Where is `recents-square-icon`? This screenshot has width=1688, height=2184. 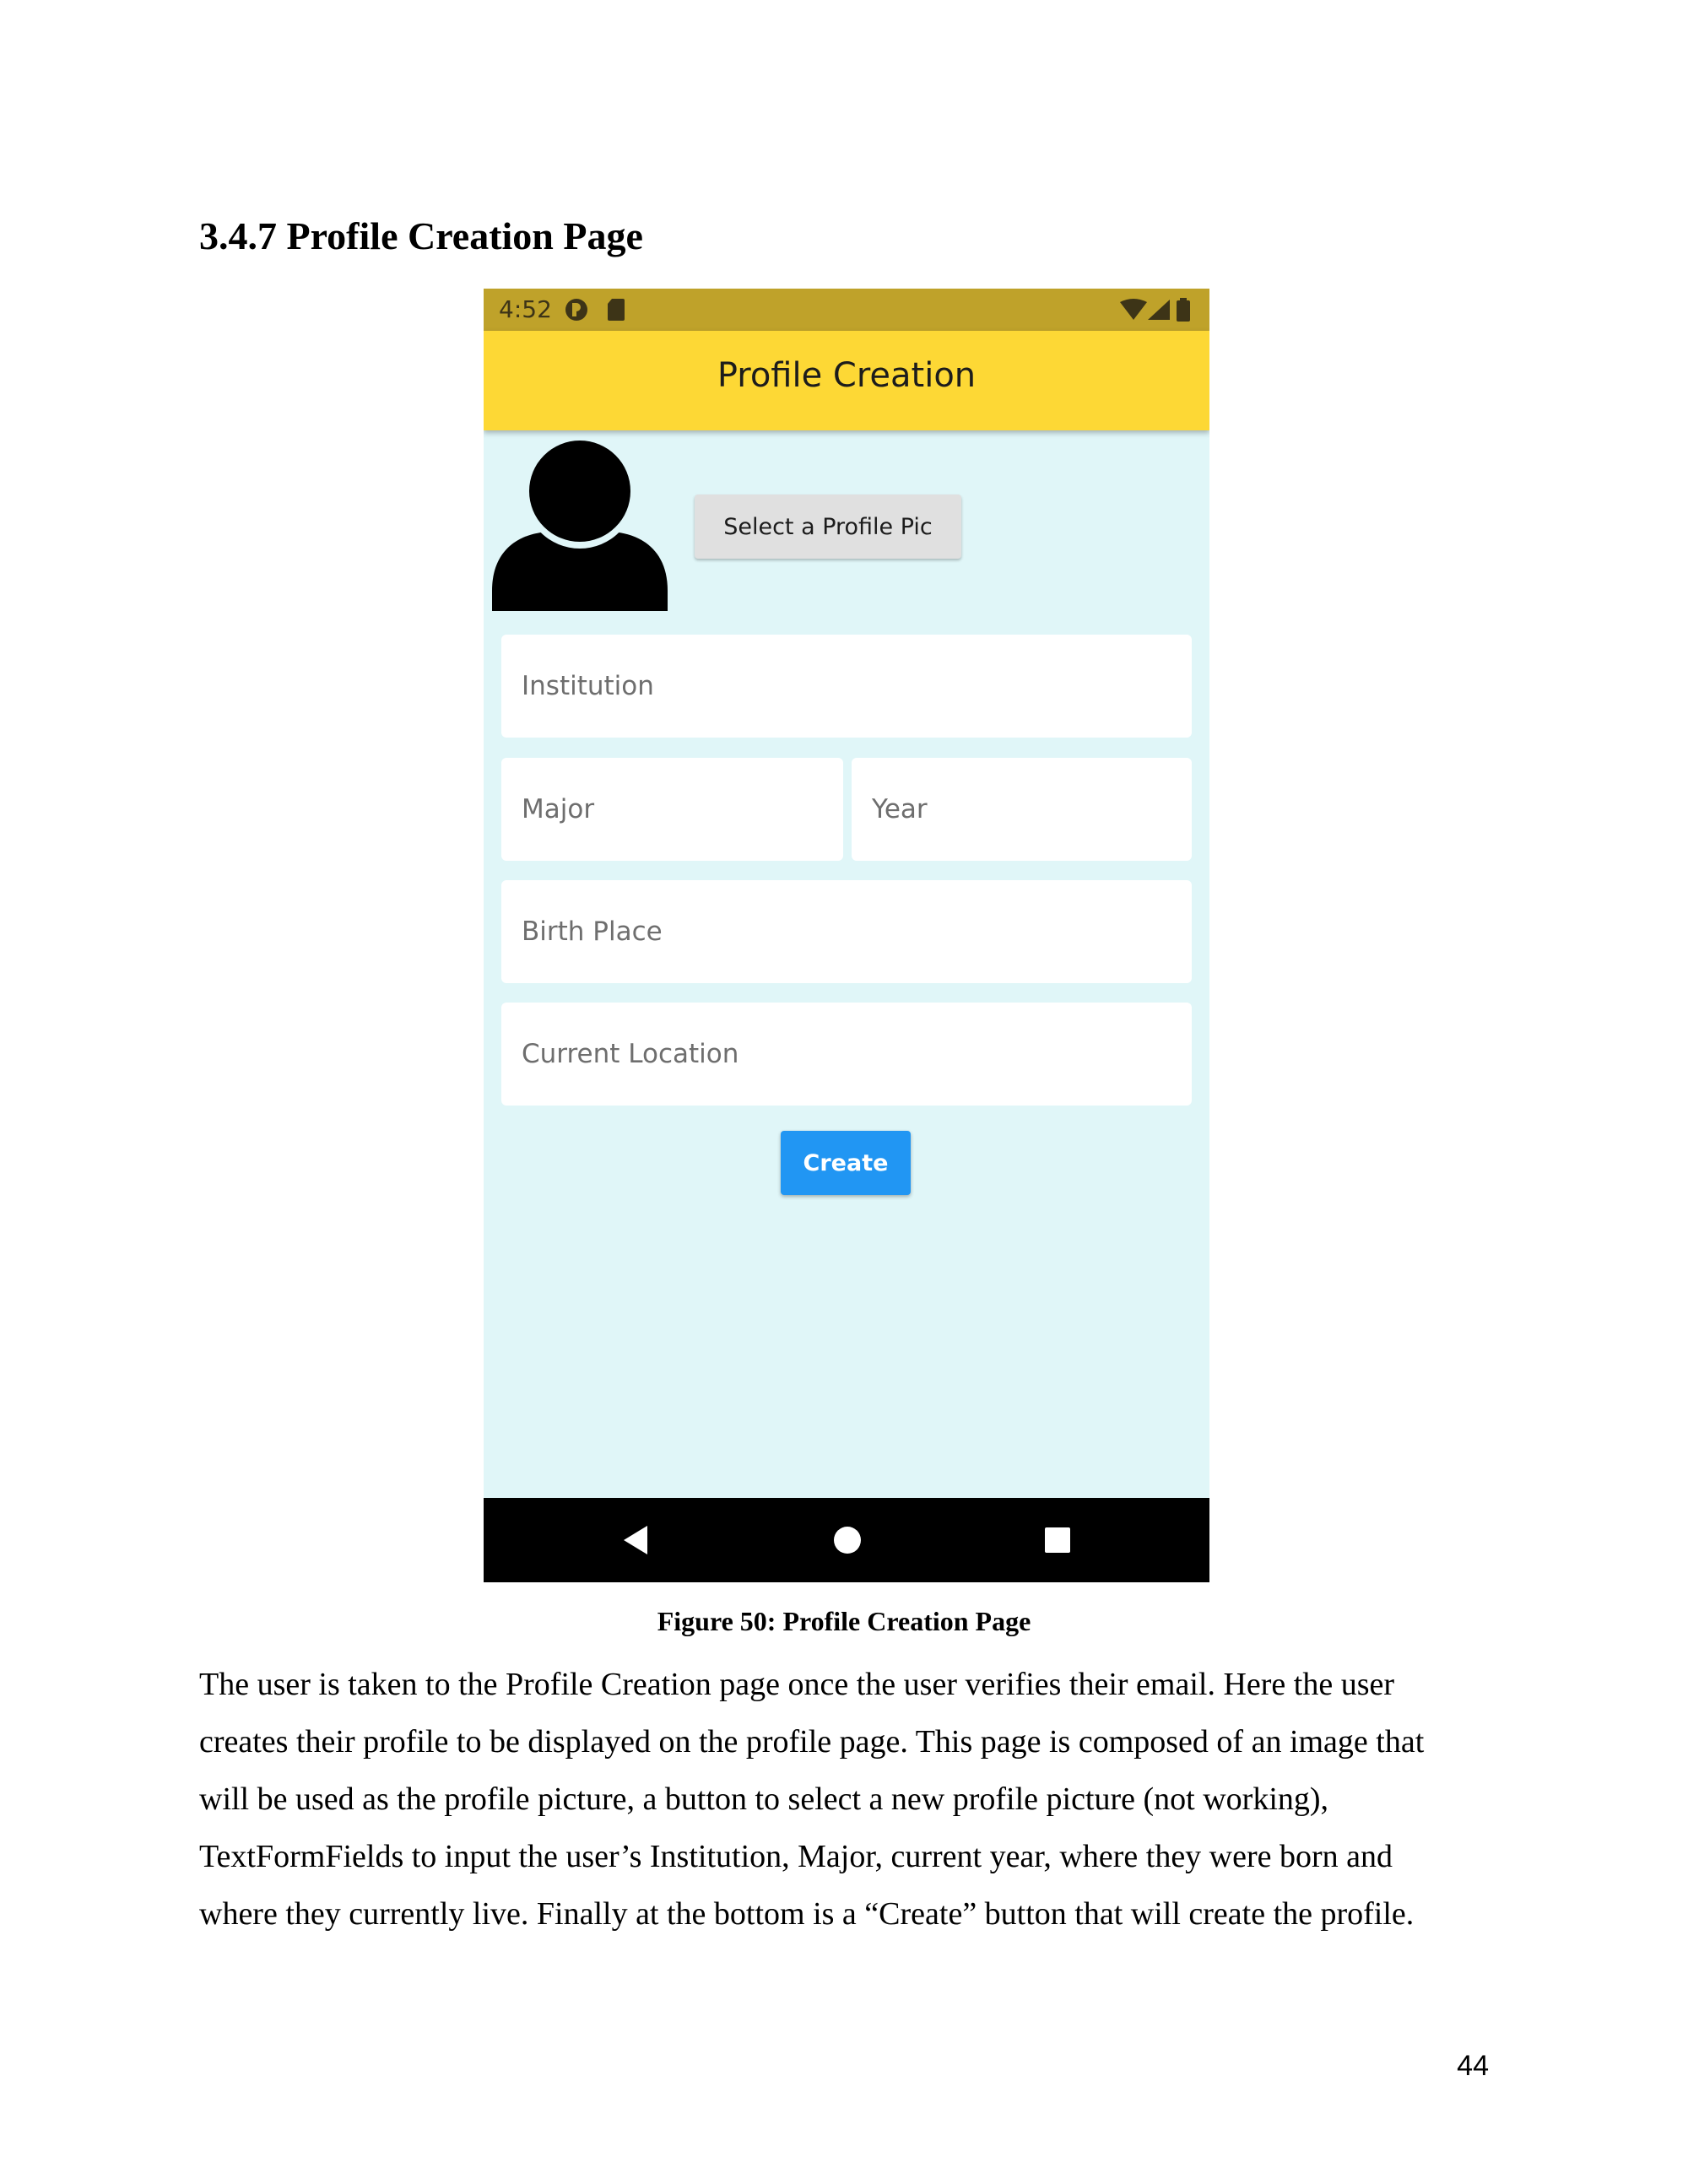 recents-square-icon is located at coordinates (1057, 1540).